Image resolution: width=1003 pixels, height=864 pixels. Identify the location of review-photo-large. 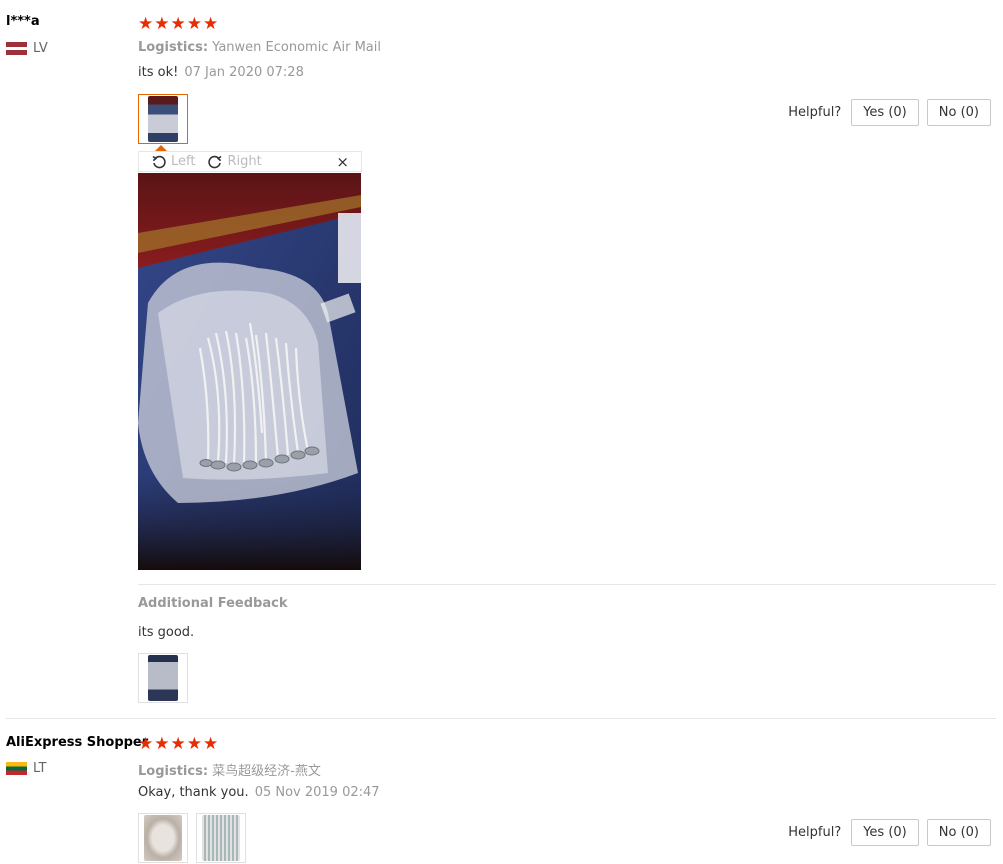
(249, 371).